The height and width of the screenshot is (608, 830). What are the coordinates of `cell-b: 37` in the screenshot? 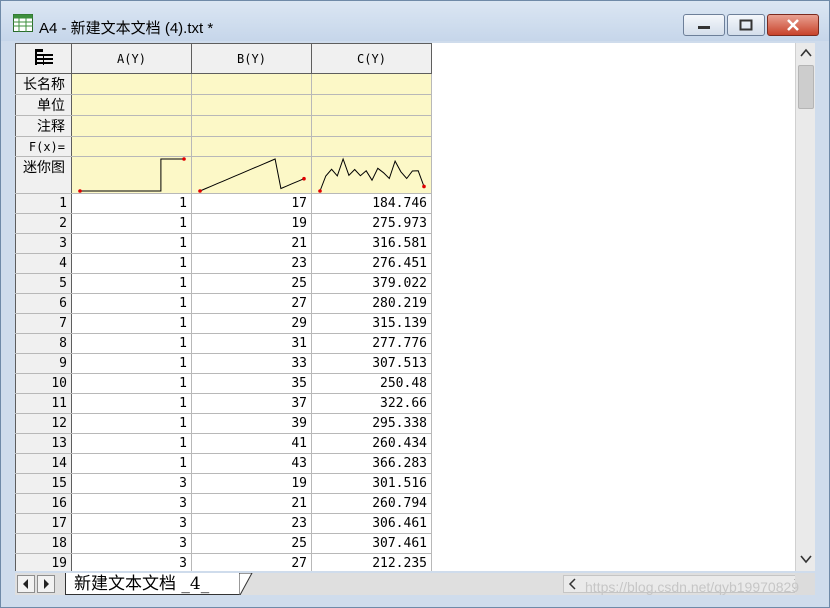 It's located at (251, 403).